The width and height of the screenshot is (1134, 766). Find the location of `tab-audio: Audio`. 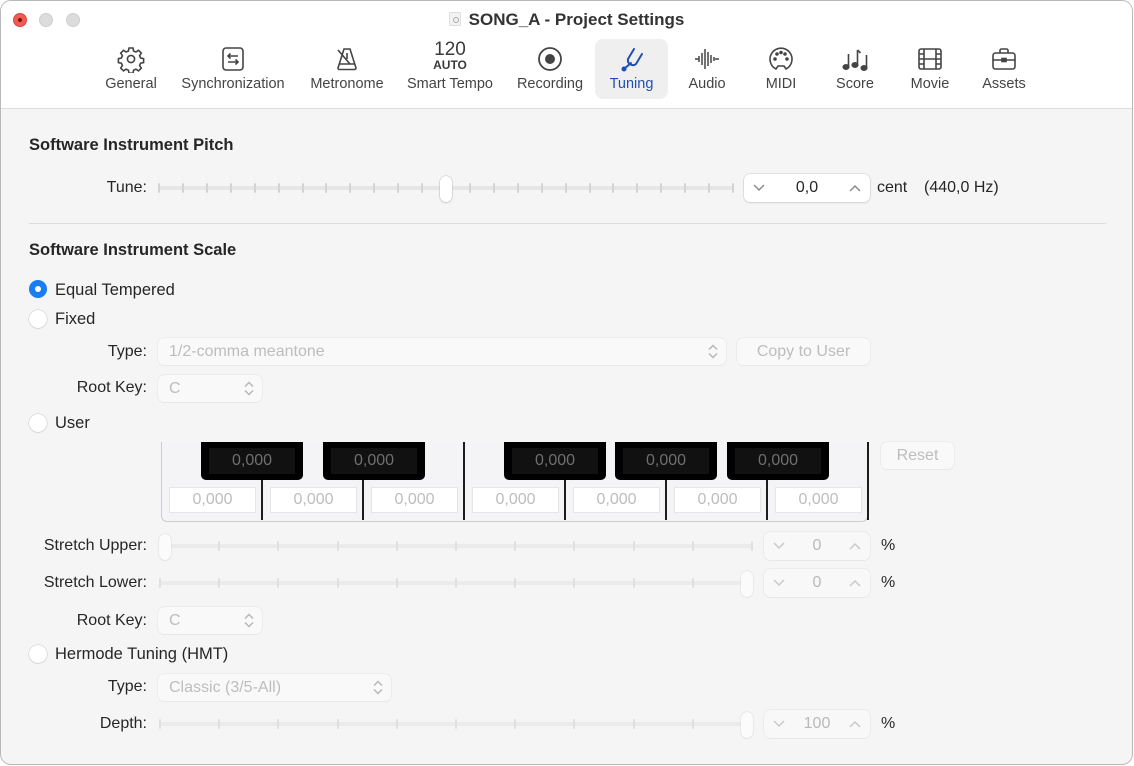

tab-audio: Audio is located at coordinates (707, 69).